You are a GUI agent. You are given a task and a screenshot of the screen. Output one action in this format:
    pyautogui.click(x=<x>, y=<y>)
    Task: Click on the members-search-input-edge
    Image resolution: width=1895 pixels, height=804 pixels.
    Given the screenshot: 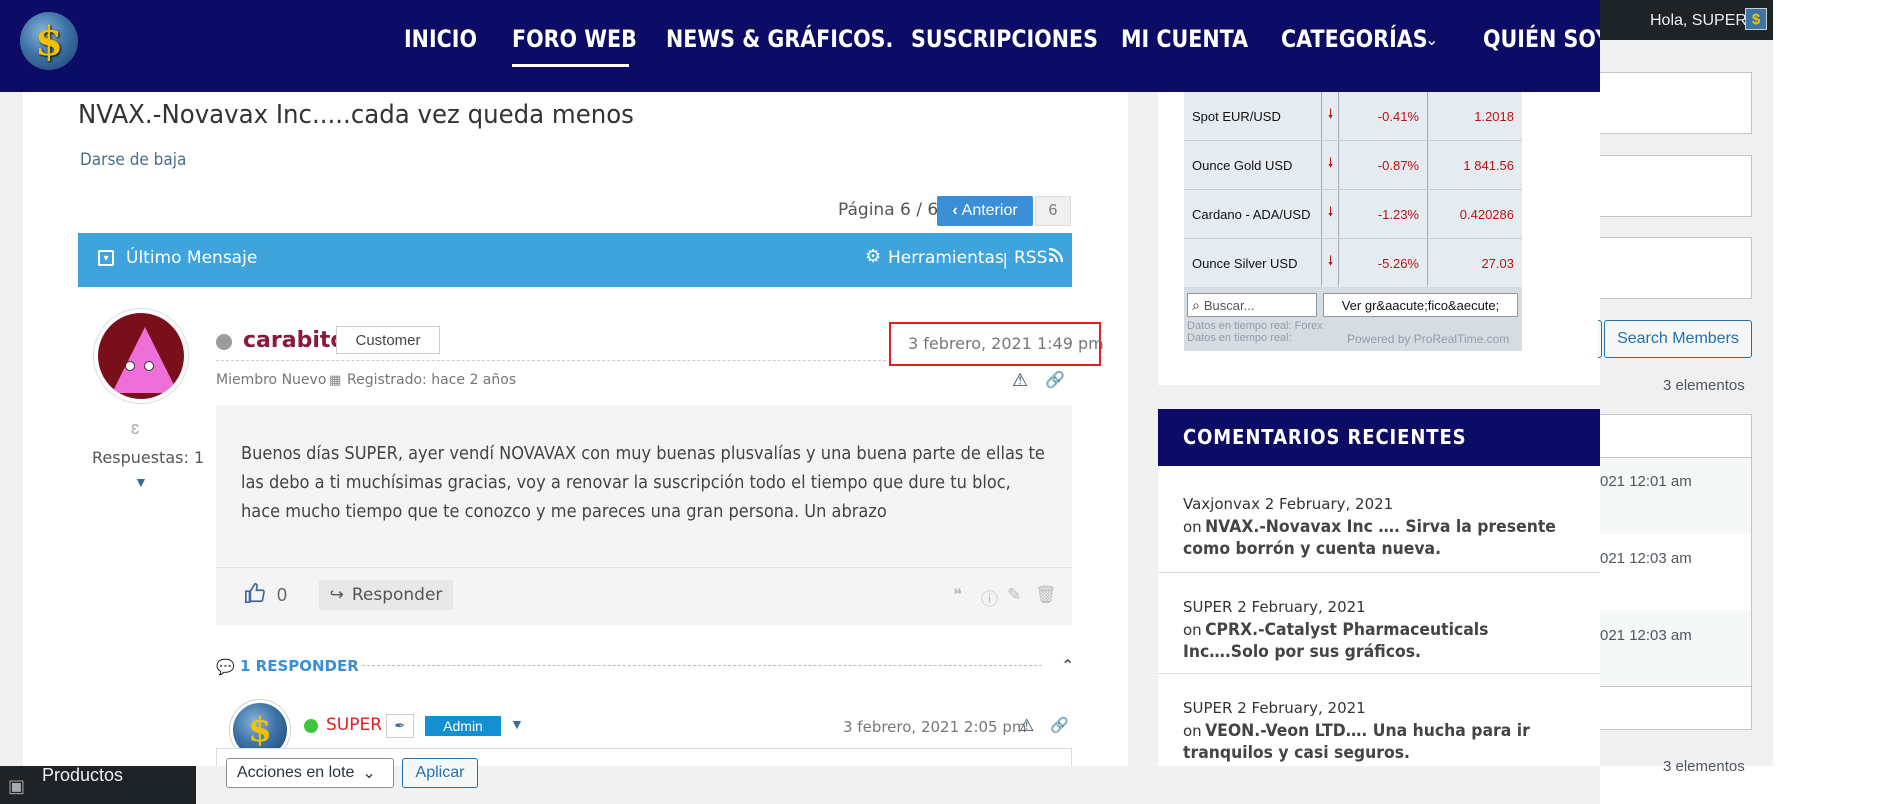 What is the action you would take?
    pyautogui.click(x=1600, y=339)
    